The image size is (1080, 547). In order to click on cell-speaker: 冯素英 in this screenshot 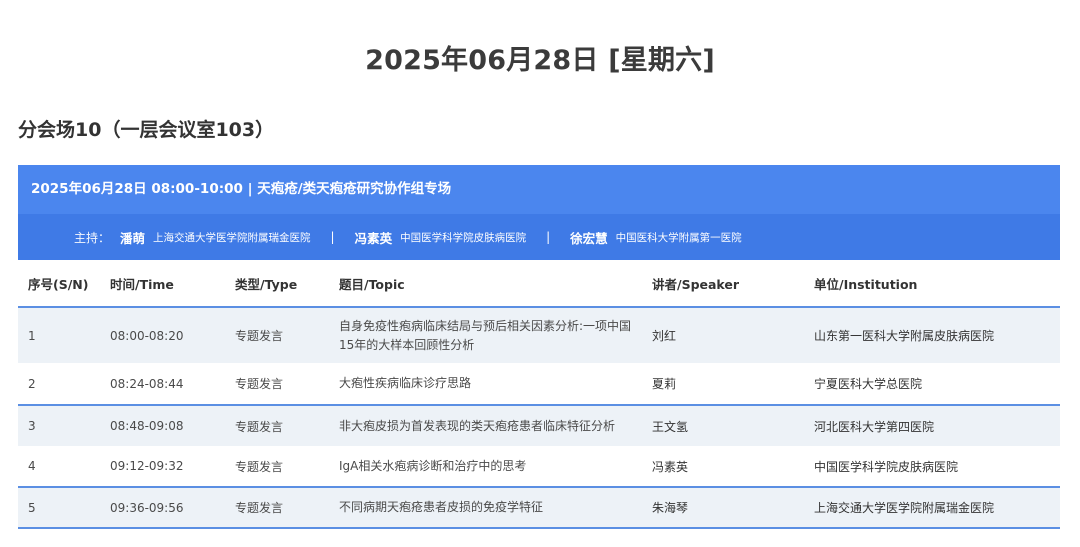, I will do `click(670, 466)`.